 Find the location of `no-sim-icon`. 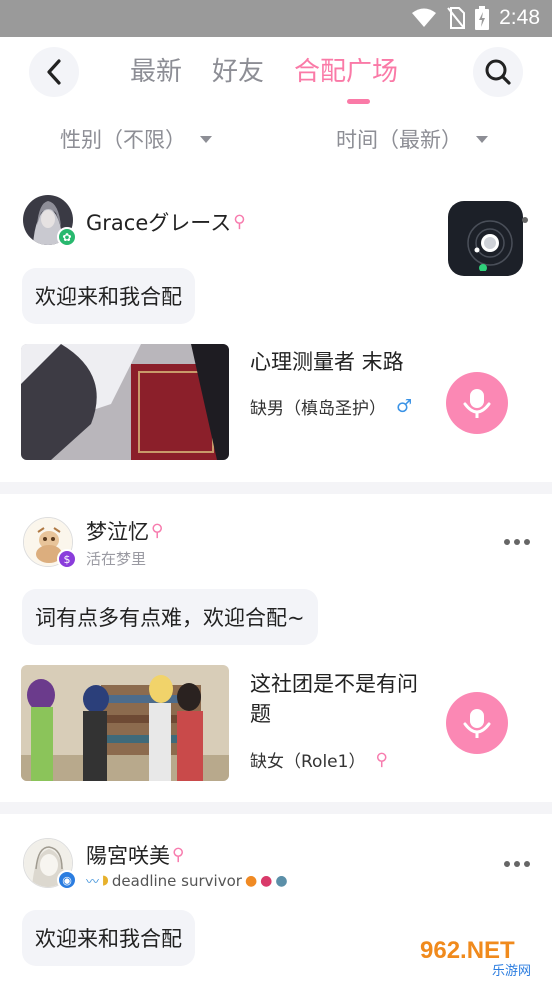

no-sim-icon is located at coordinates (456, 18).